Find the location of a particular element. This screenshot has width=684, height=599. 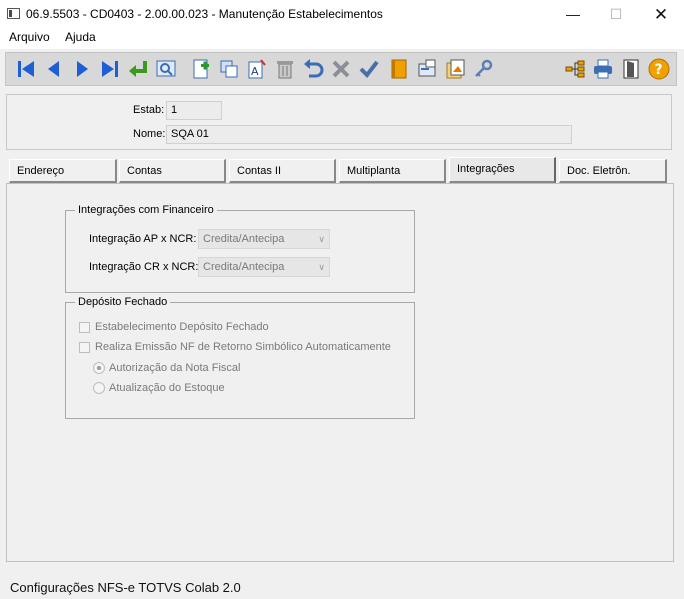

app-icon is located at coordinates (13, 13).